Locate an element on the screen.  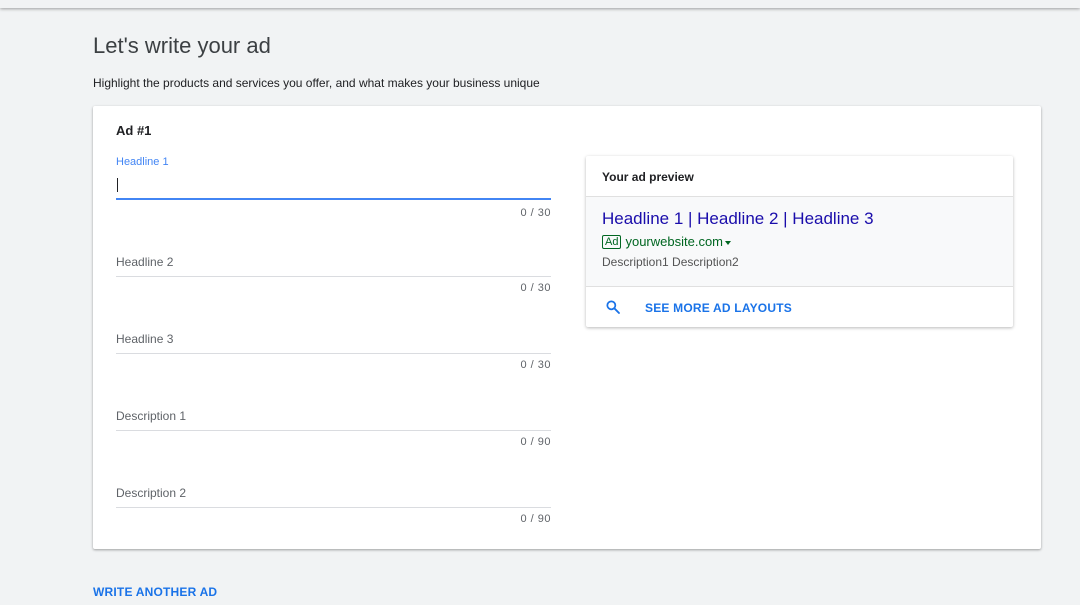
see-more-ad-layouts-button: SEE MORE AD LAYOUTS is located at coordinates (799, 307).